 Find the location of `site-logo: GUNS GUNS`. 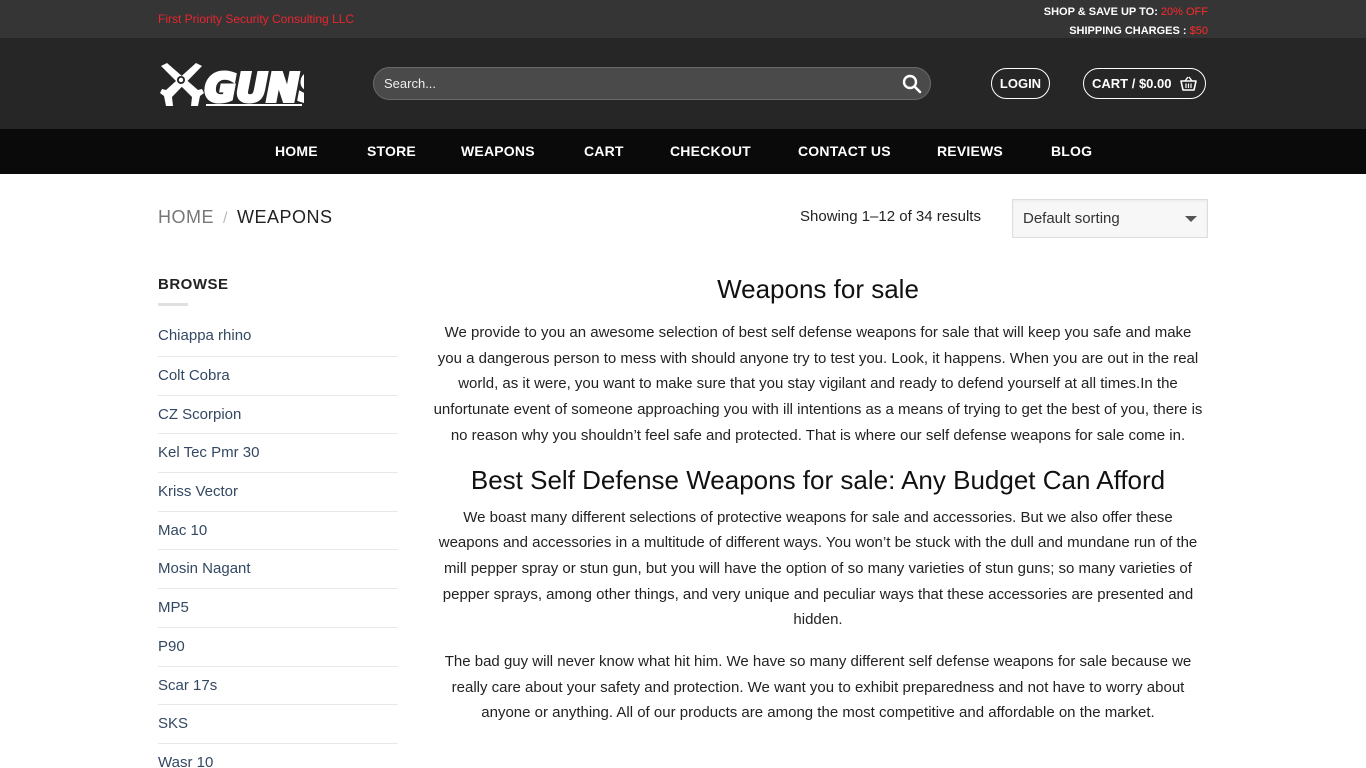

site-logo: GUNS GUNS is located at coordinates (231, 84).